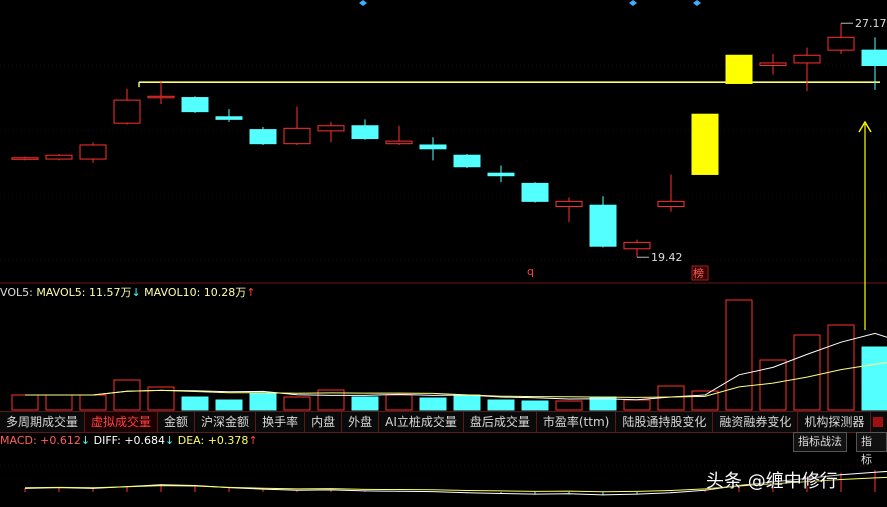 The height and width of the screenshot is (507, 887). What do you see at coordinates (84, 292) in the screenshot?
I see `mavol5-label: MAVOL5: 11.57万` at bounding box center [84, 292].